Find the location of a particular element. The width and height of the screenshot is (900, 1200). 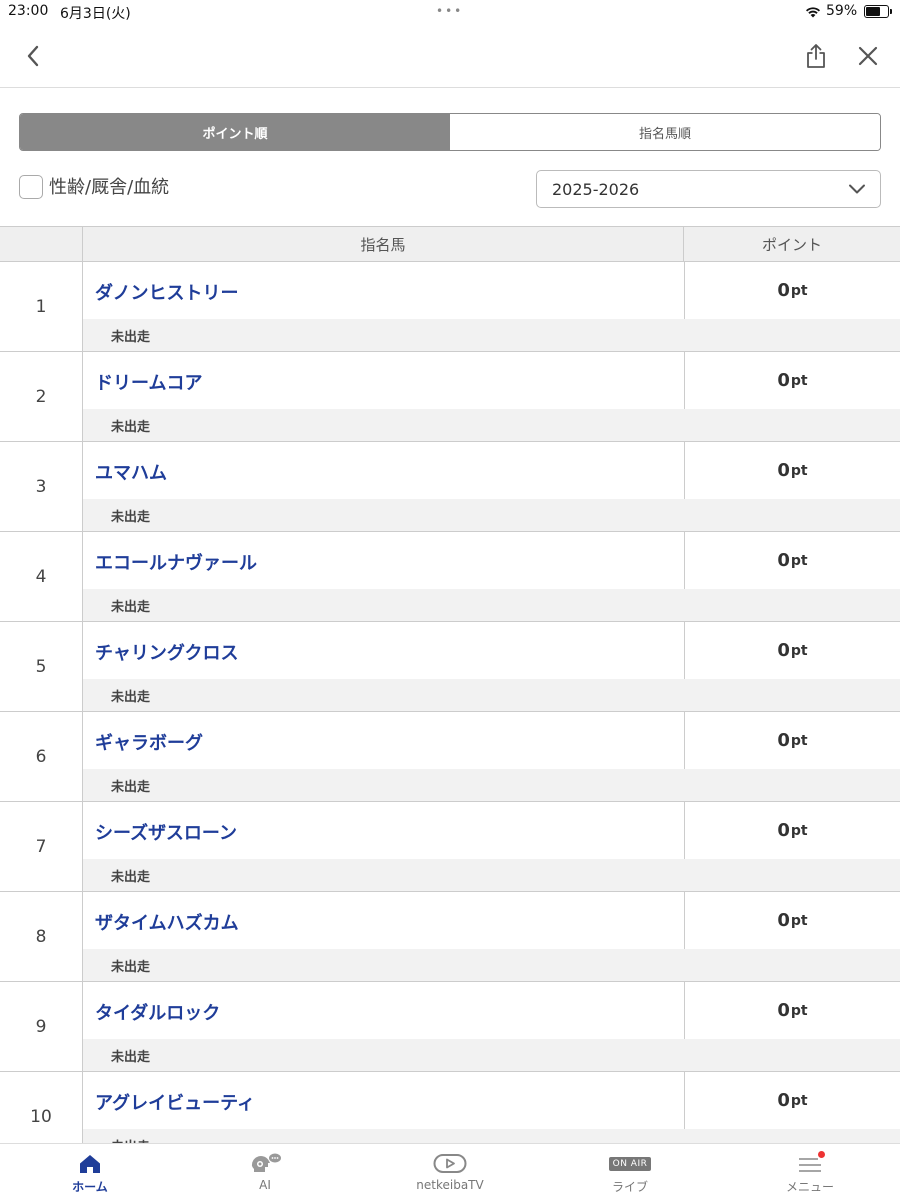

tabbar-home-label: ホーム is located at coordinates (90, 1187).